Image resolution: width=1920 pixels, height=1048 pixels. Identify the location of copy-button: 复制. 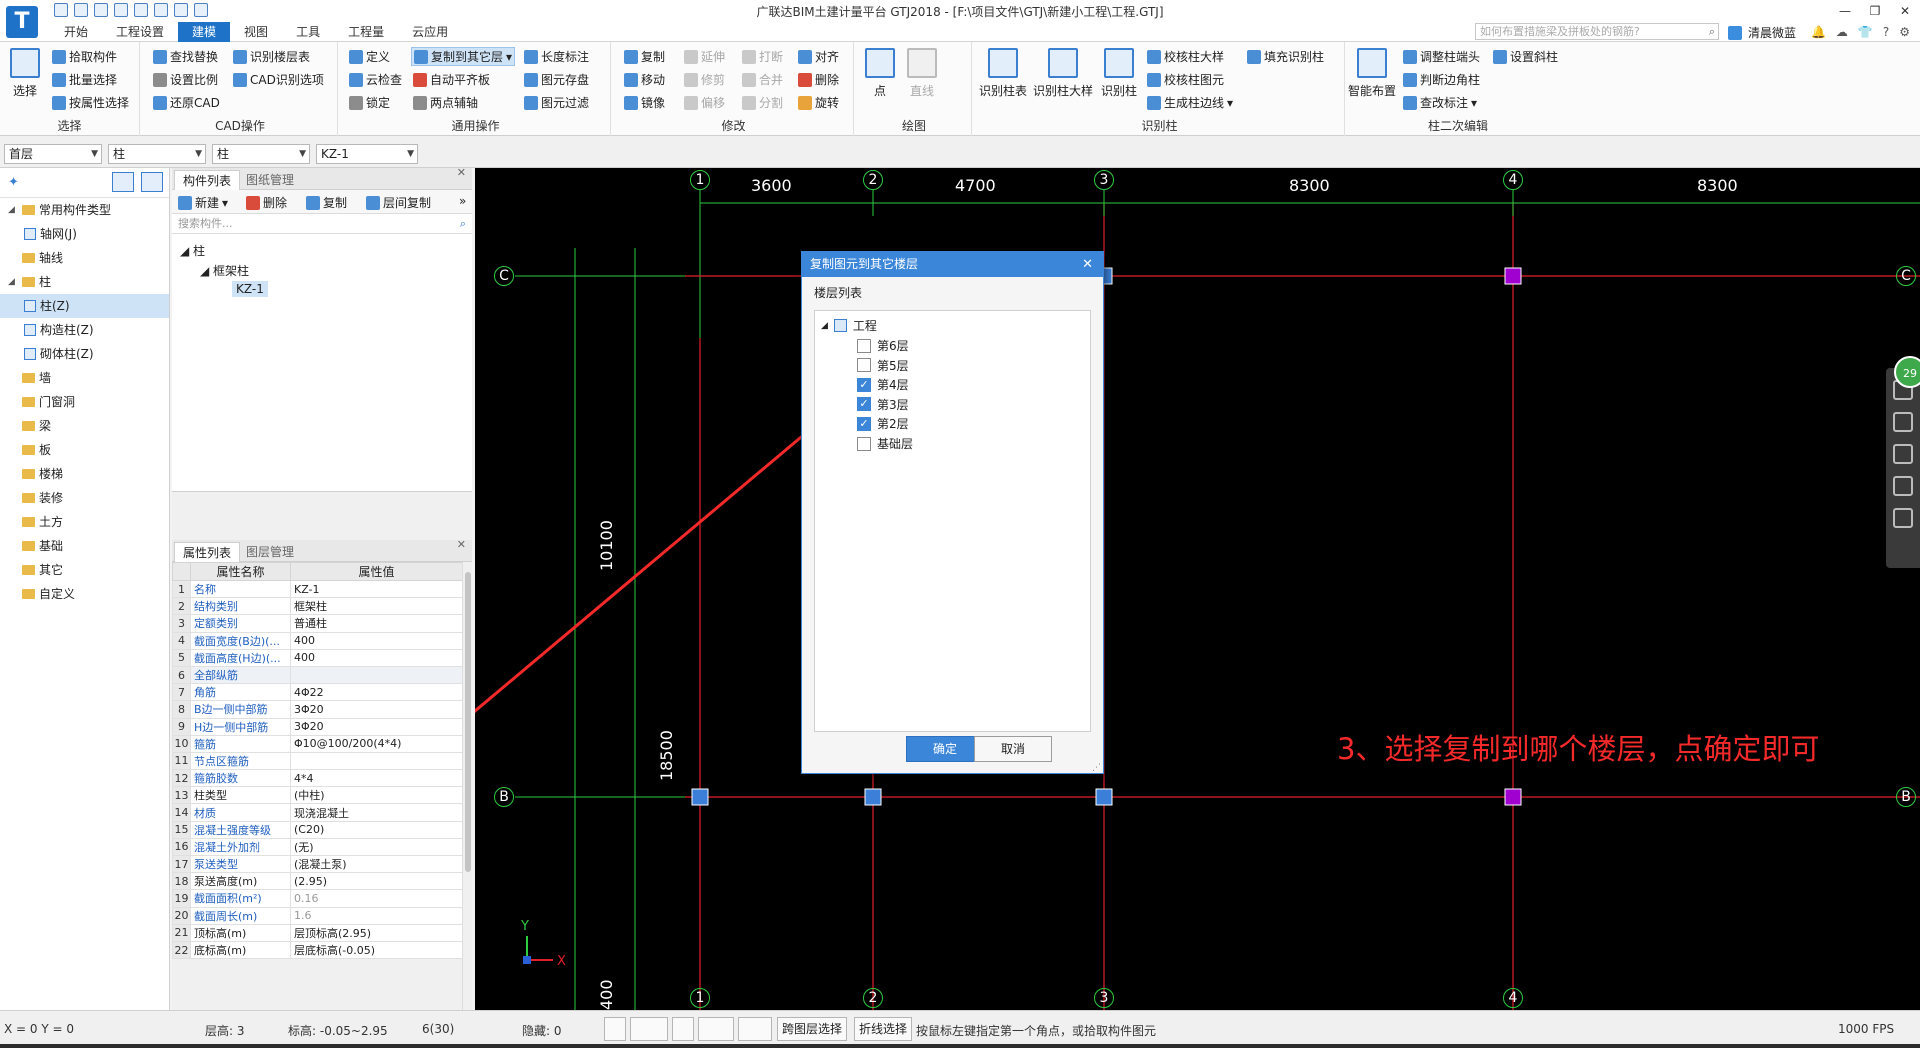
(644, 56).